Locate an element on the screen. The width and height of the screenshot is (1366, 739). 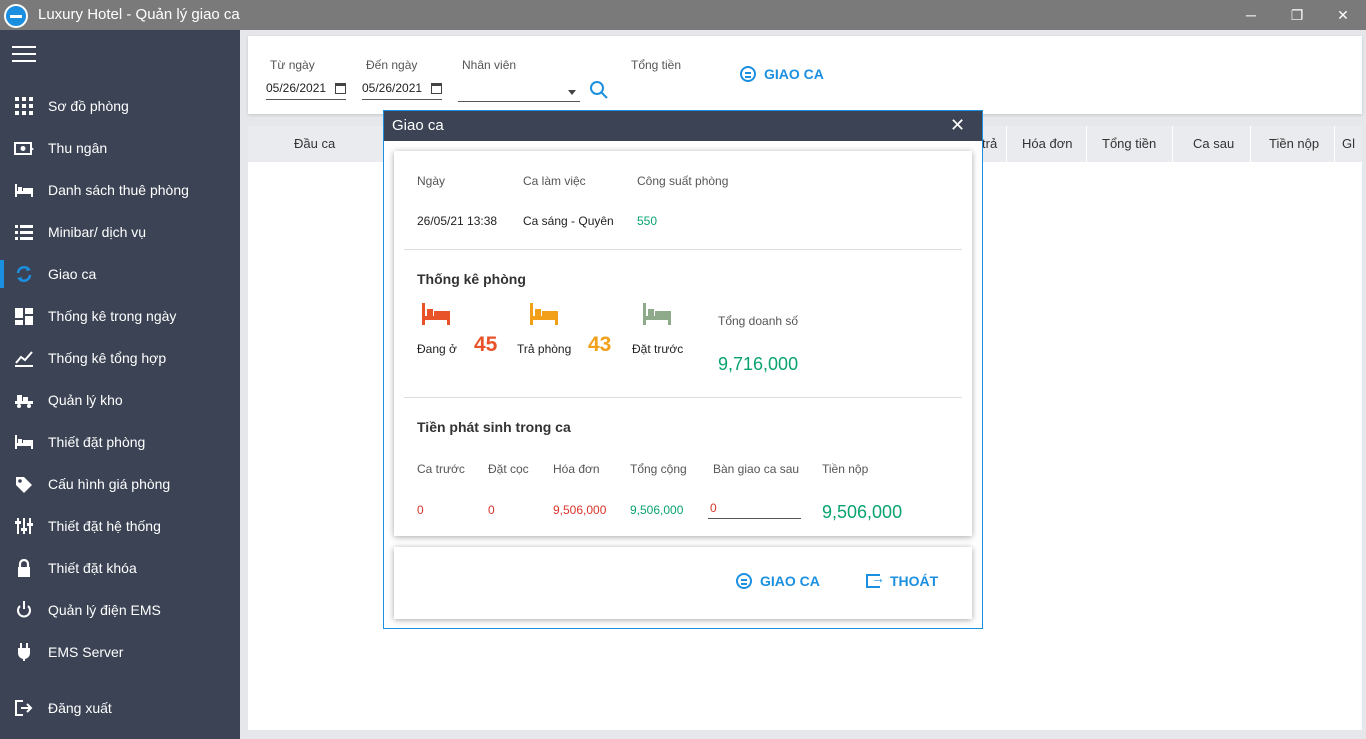
submit-amount-value: 9,506,000 is located at coordinates (862, 512).